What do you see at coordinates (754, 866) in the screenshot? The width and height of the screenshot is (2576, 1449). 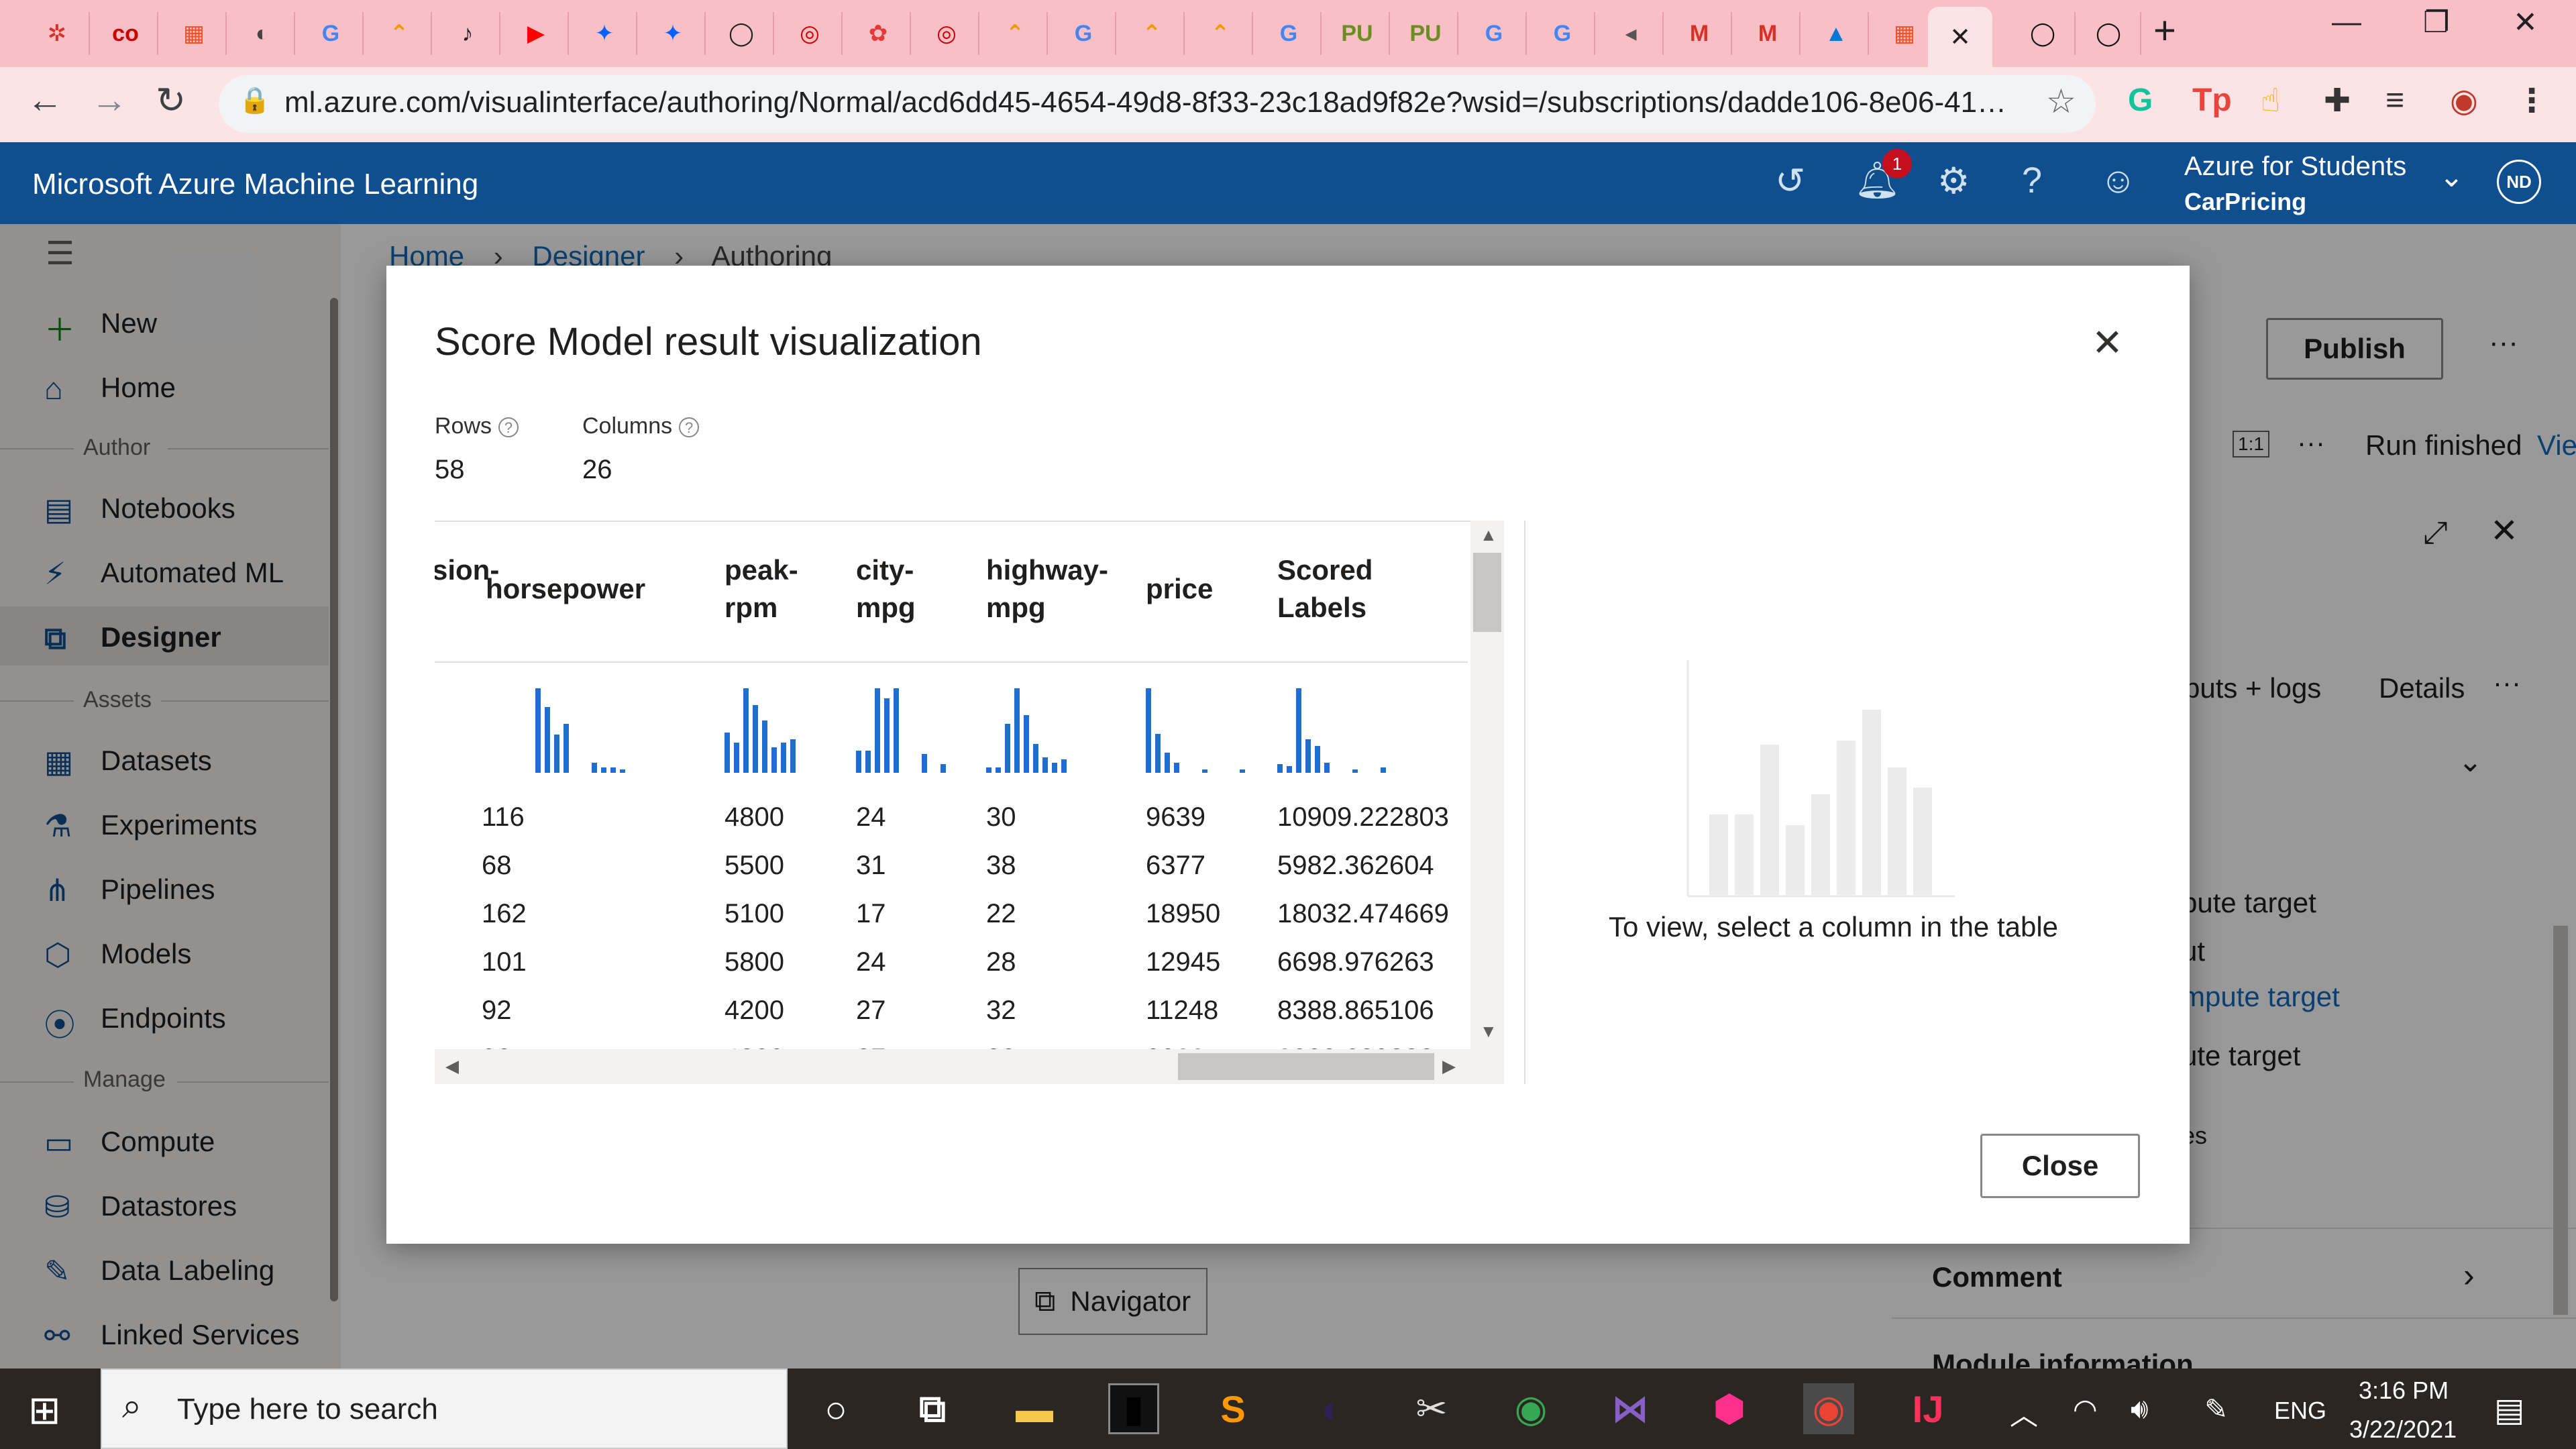 I see `table-cell: 5500` at bounding box center [754, 866].